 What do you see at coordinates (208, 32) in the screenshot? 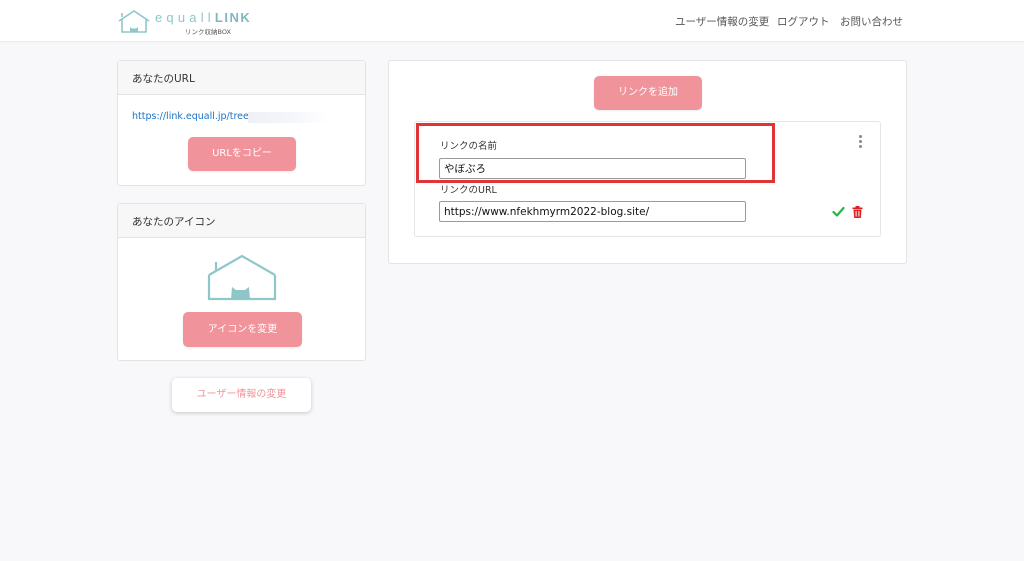
I see `logo-subtitle: リンク収納BOX` at bounding box center [208, 32].